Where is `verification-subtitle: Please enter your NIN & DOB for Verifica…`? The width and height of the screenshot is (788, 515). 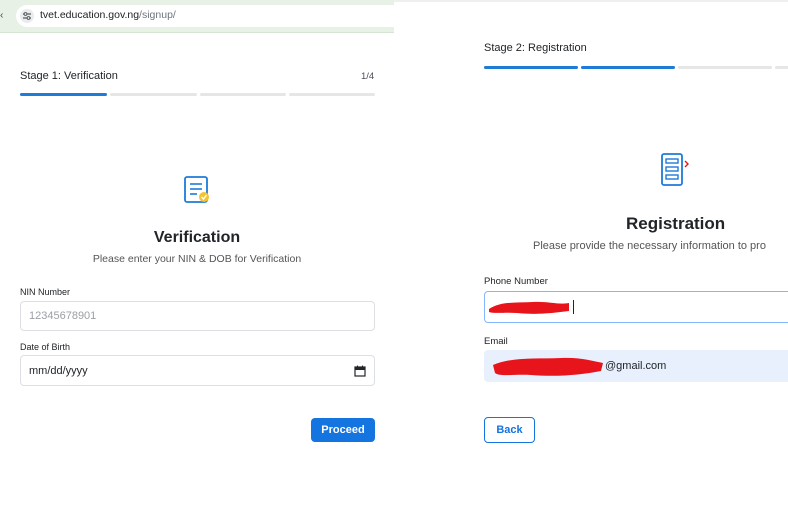 verification-subtitle: Please enter your NIN & DOB for Verifica… is located at coordinates (197, 259).